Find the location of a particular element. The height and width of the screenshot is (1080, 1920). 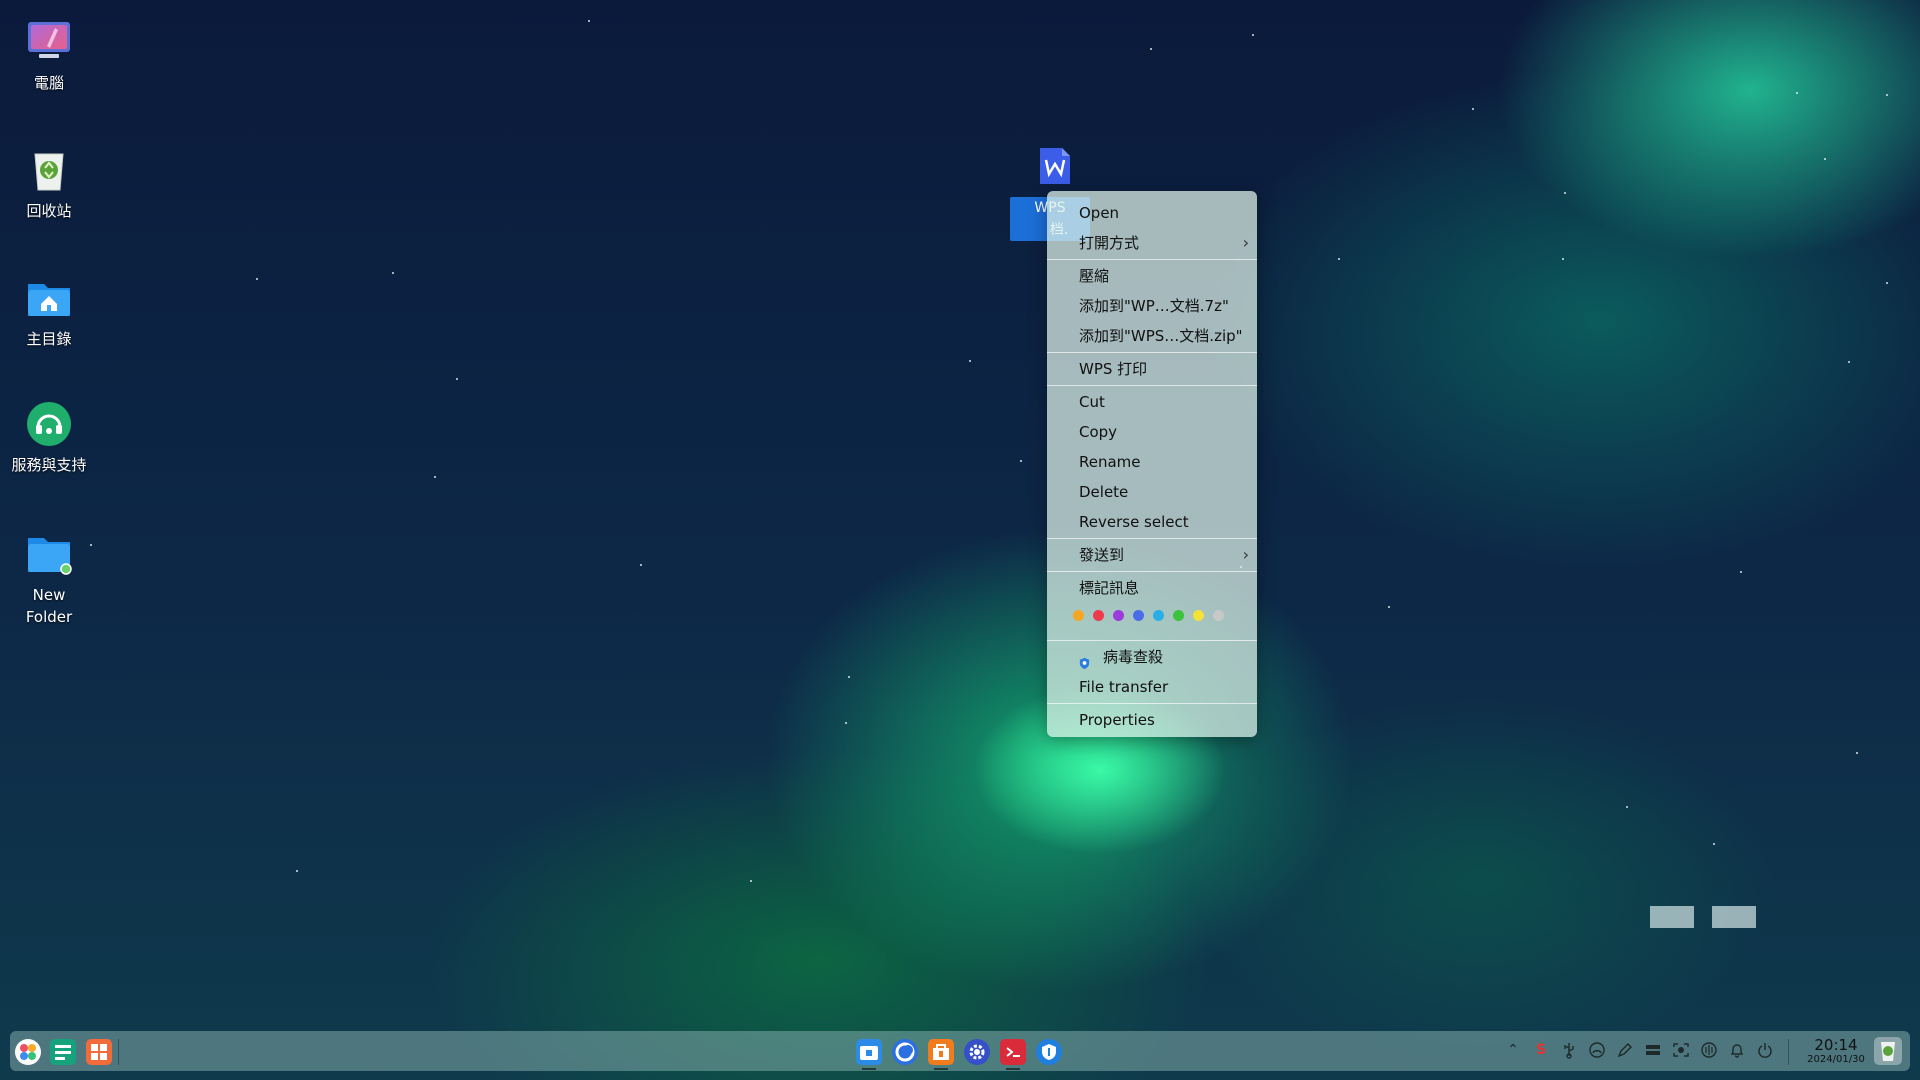

menu-item-open-with: 打開方式 › is located at coordinates (1152, 243).